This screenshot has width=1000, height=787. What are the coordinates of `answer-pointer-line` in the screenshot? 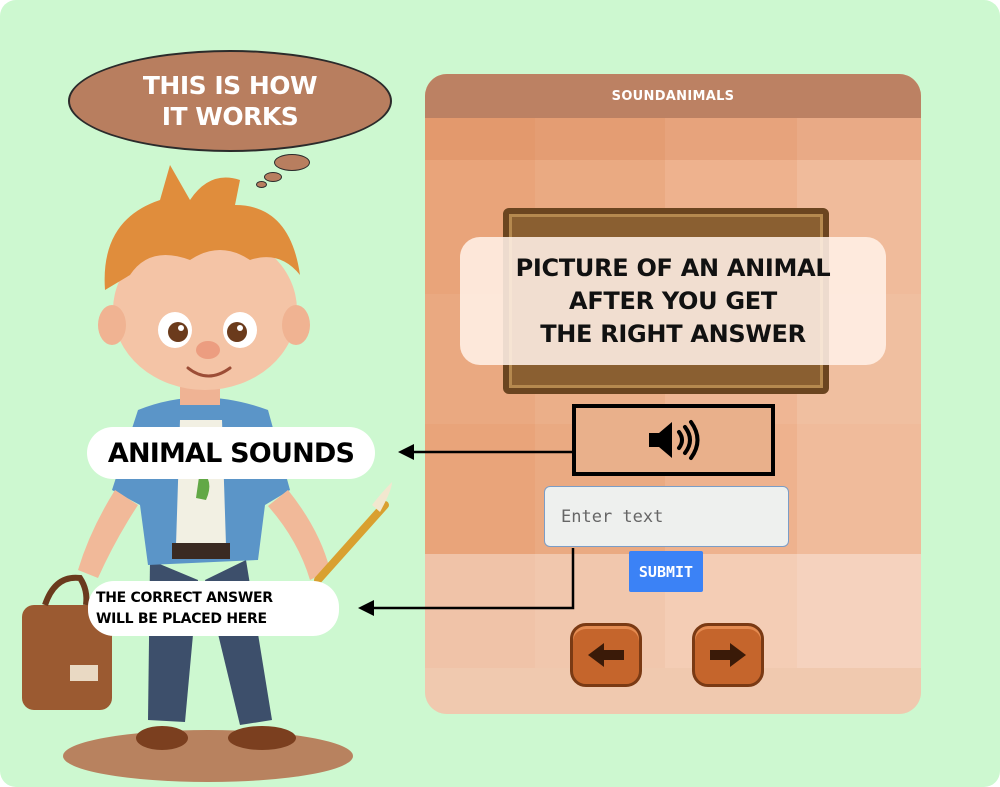 It's located at (473, 579).